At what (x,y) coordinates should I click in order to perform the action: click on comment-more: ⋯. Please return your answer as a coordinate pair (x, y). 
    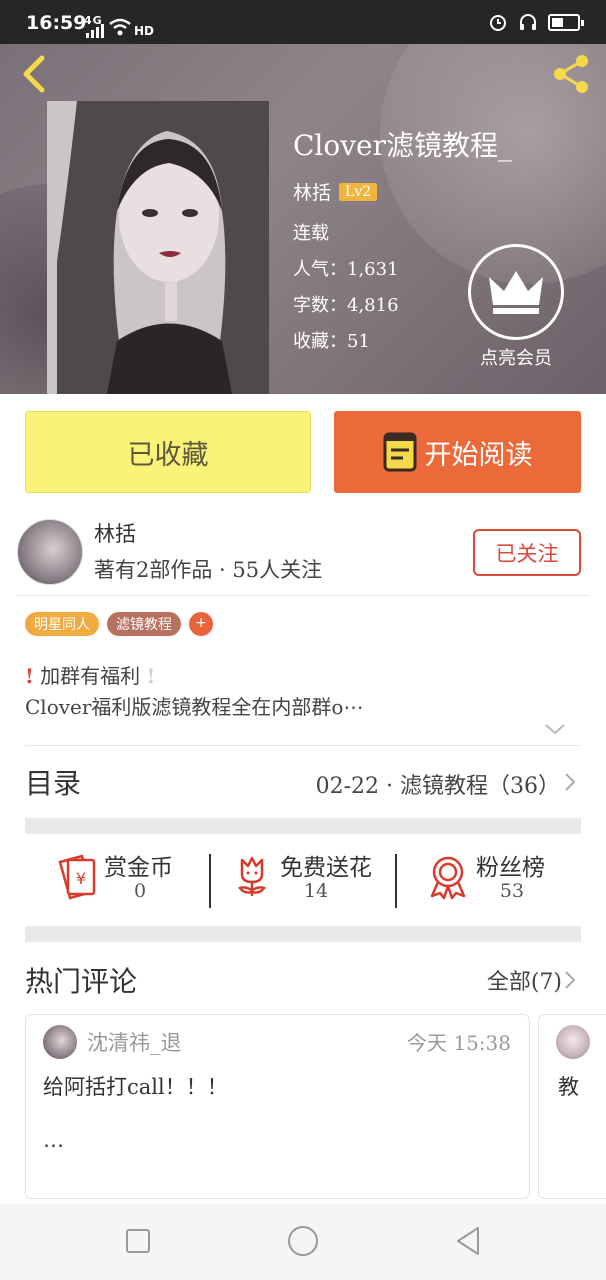
    Looking at the image, I should click on (53, 1145).